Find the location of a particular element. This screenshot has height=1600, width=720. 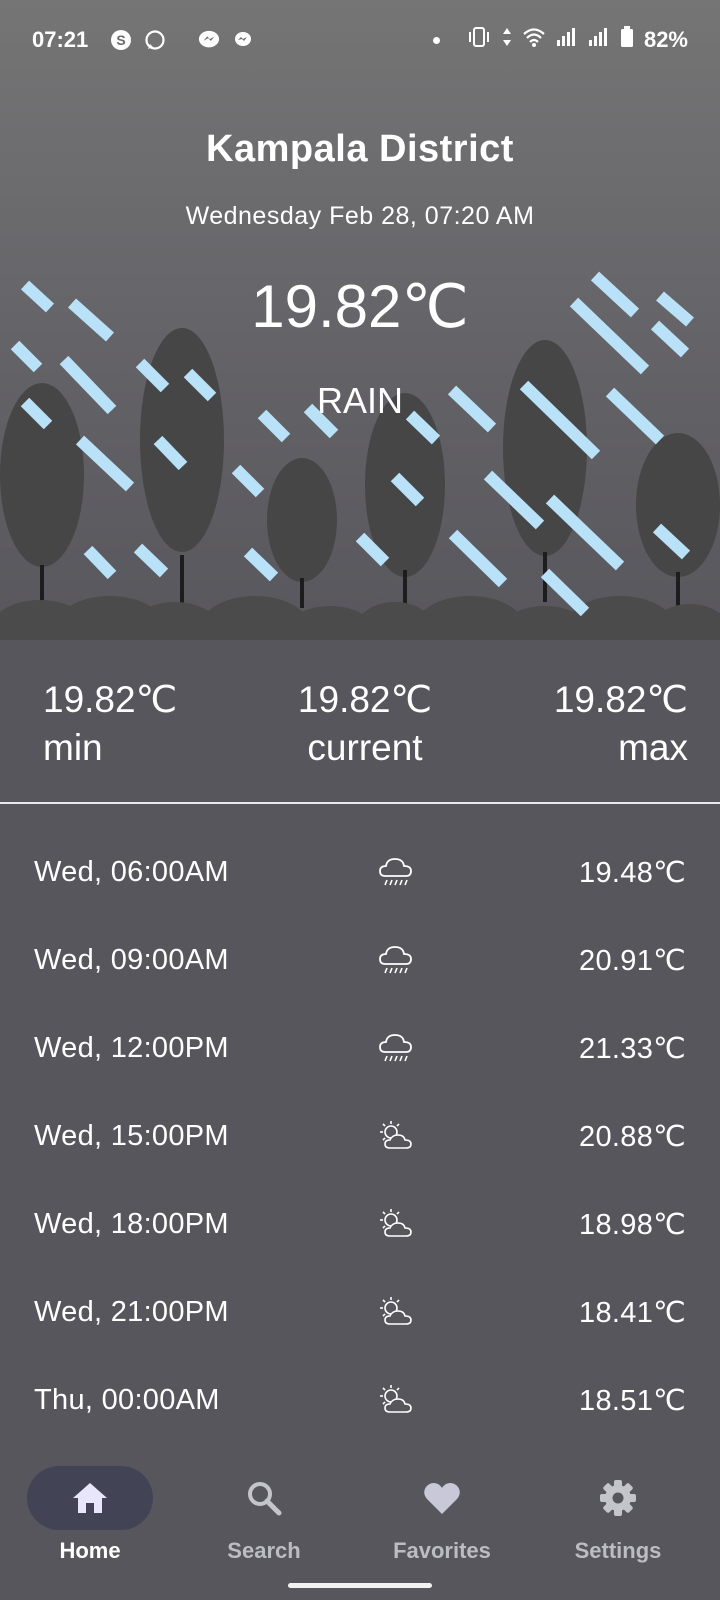

whatsapp-icon is located at coordinates (155, 40).